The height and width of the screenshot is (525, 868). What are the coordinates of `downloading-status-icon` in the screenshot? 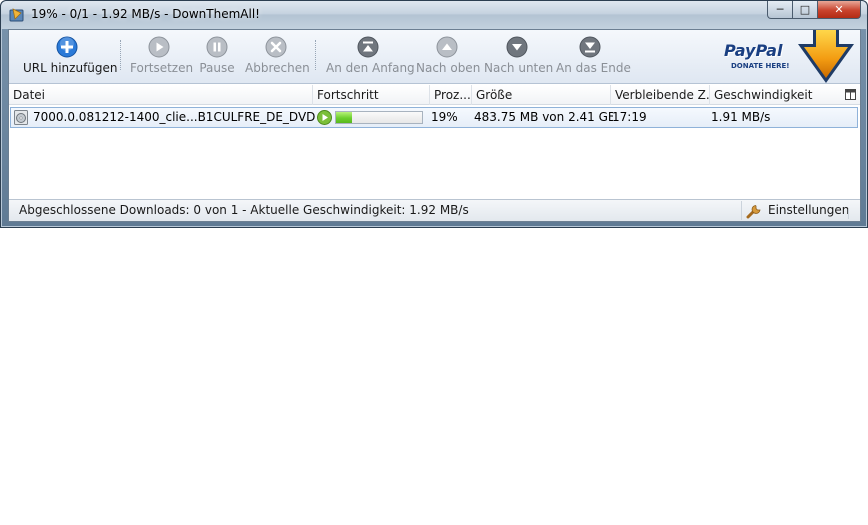 It's located at (324, 117).